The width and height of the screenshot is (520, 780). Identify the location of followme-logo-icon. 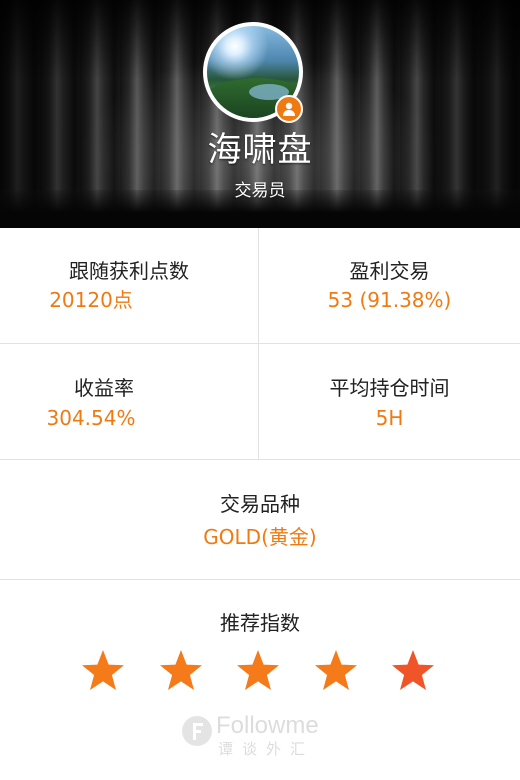
(197, 731).